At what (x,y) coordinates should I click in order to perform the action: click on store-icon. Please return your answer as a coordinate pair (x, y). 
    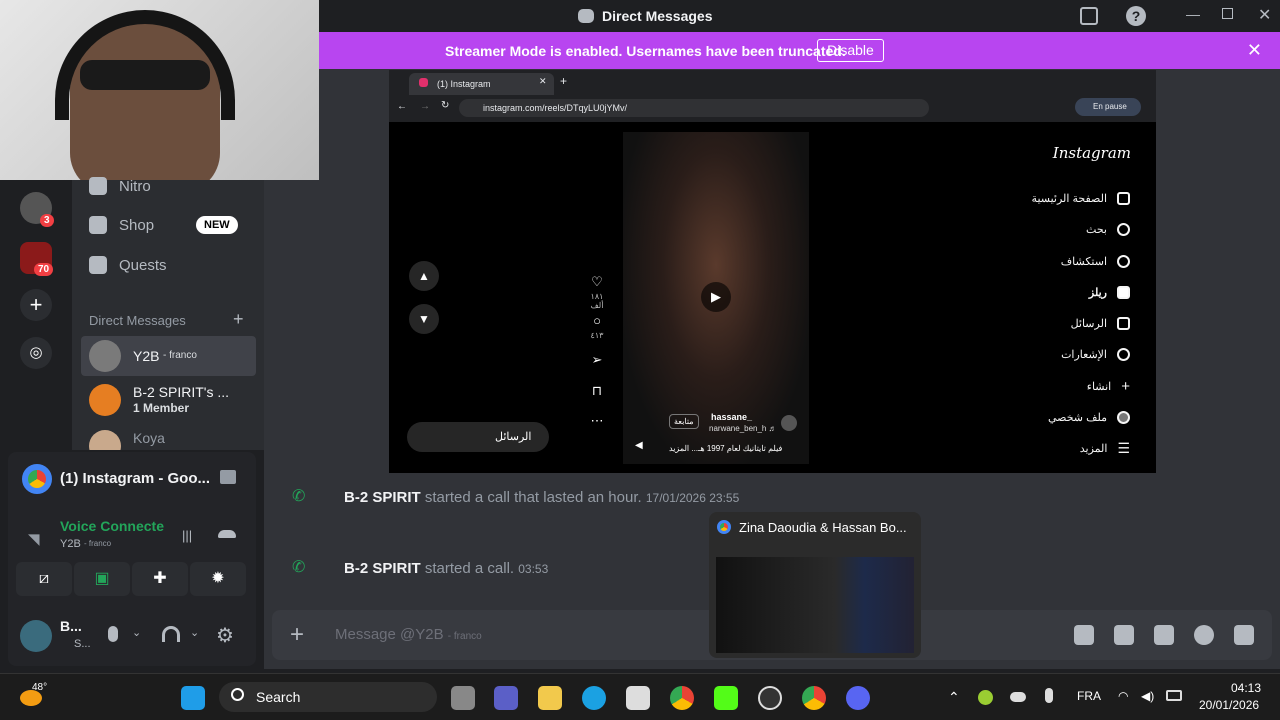
    Looking at the image, I should click on (638, 698).